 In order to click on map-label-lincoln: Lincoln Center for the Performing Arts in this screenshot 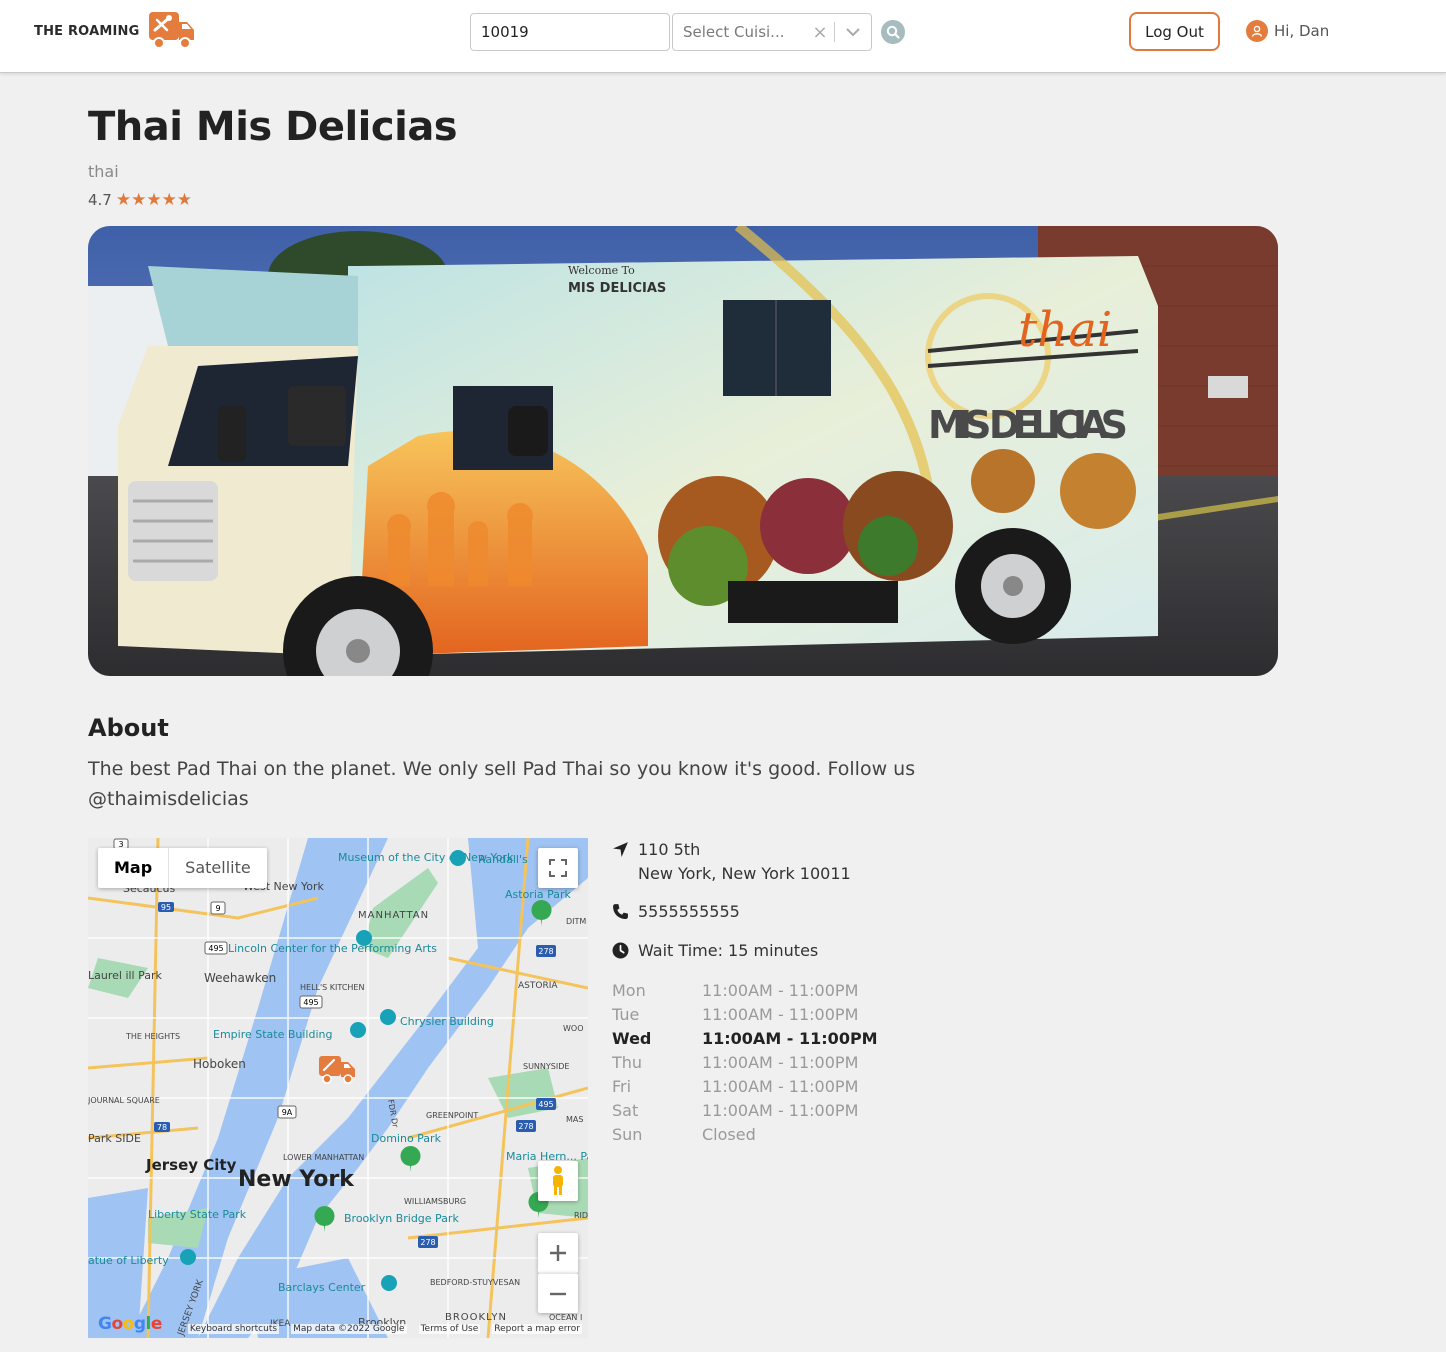, I will do `click(332, 948)`.